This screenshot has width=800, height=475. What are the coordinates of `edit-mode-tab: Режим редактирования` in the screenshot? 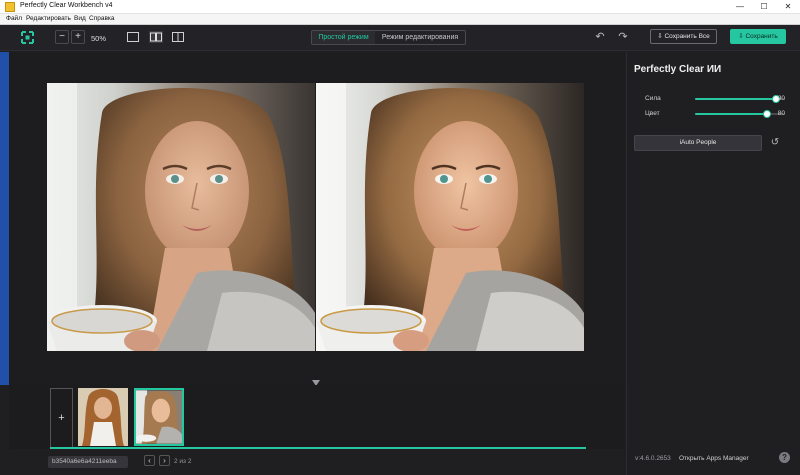 It's located at (420, 37).